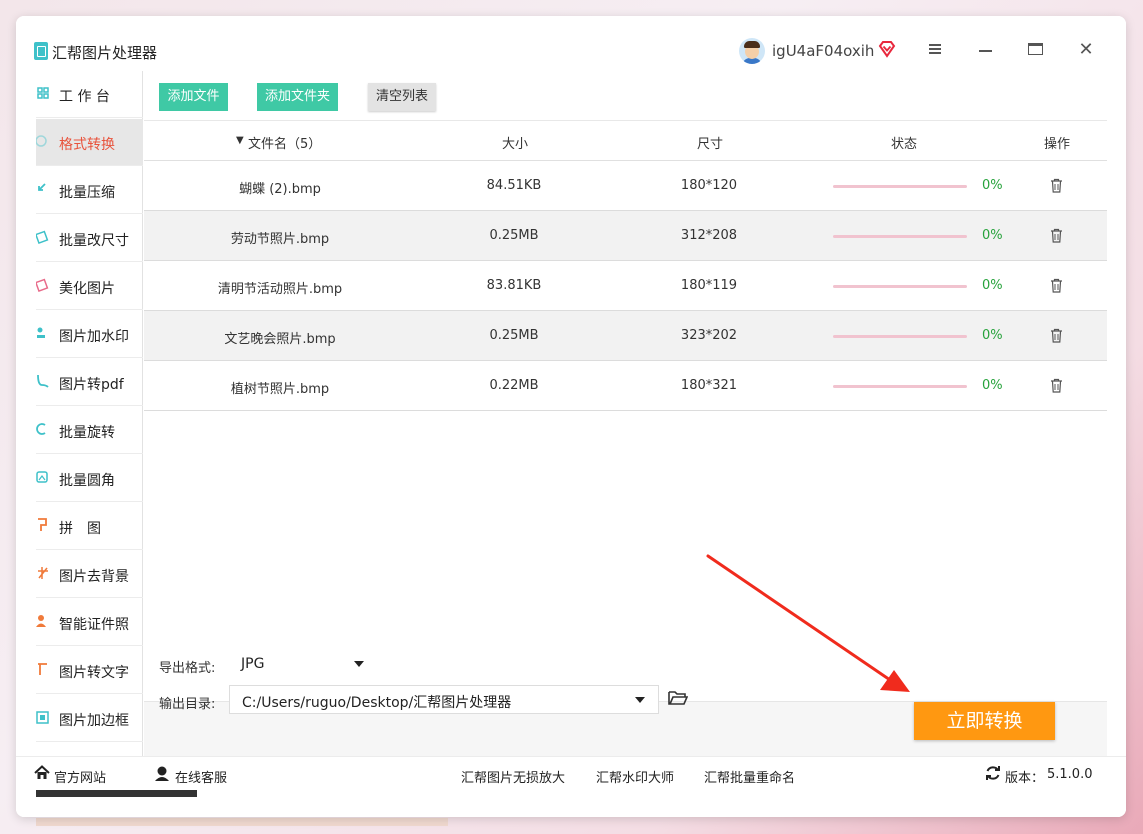  What do you see at coordinates (43, 381) in the screenshot?
I see `pdf-icon` at bounding box center [43, 381].